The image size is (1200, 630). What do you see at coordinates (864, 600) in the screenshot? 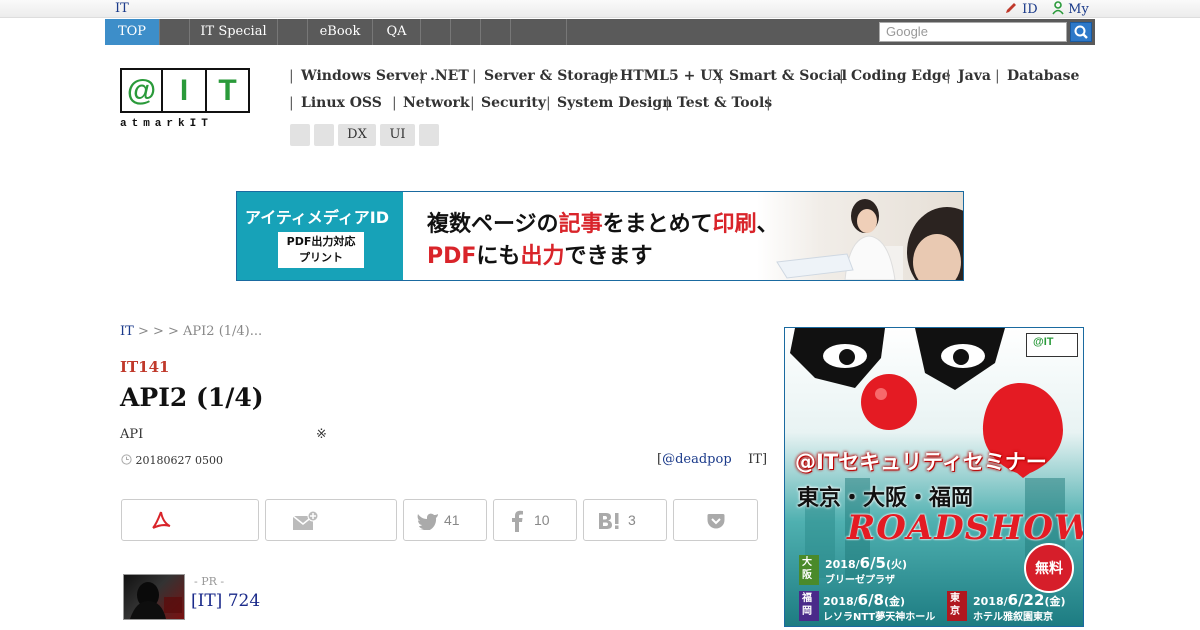
I see `fukuoka-date: 2018/6/8(金)` at bounding box center [864, 600].